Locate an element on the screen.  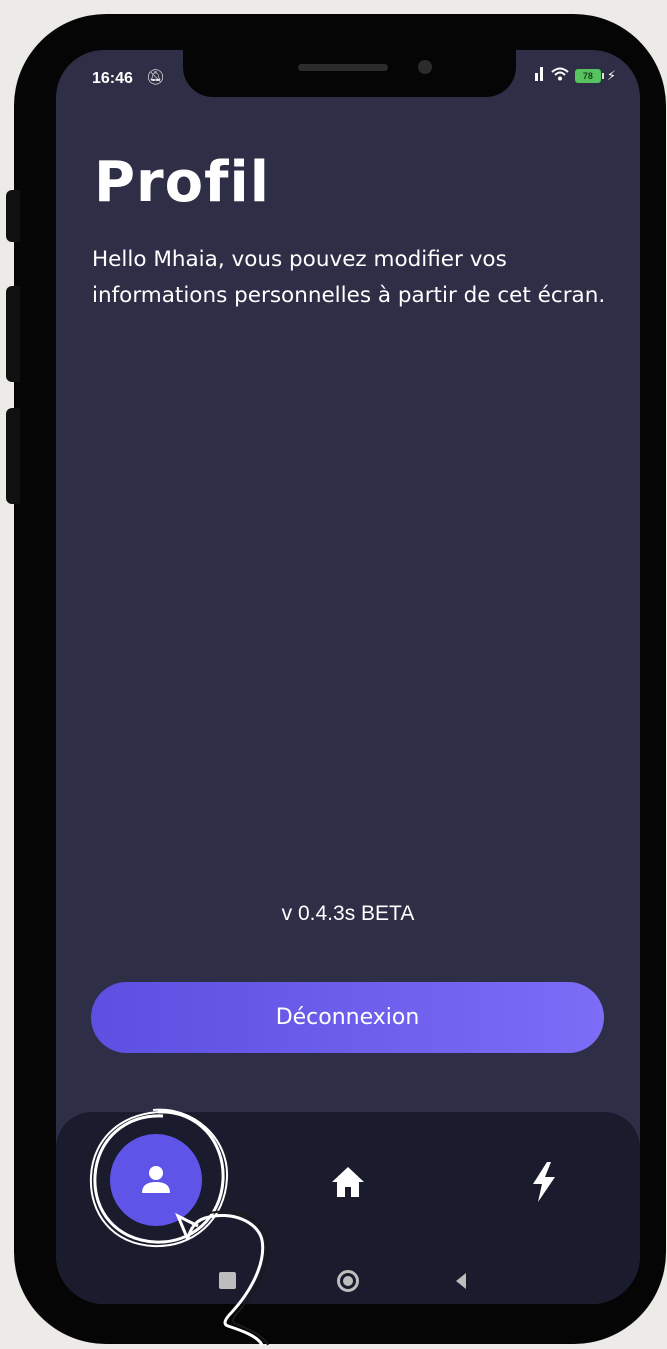
status-left-icons: 🔕︎ is located at coordinates (155, 77).